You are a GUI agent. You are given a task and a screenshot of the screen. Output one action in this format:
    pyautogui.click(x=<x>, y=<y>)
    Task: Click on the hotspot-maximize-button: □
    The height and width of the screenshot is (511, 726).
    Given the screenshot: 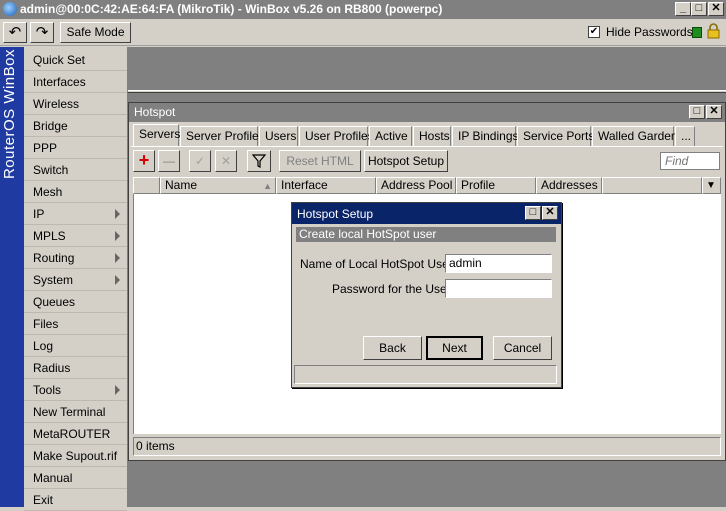 What is the action you would take?
    pyautogui.click(x=697, y=112)
    